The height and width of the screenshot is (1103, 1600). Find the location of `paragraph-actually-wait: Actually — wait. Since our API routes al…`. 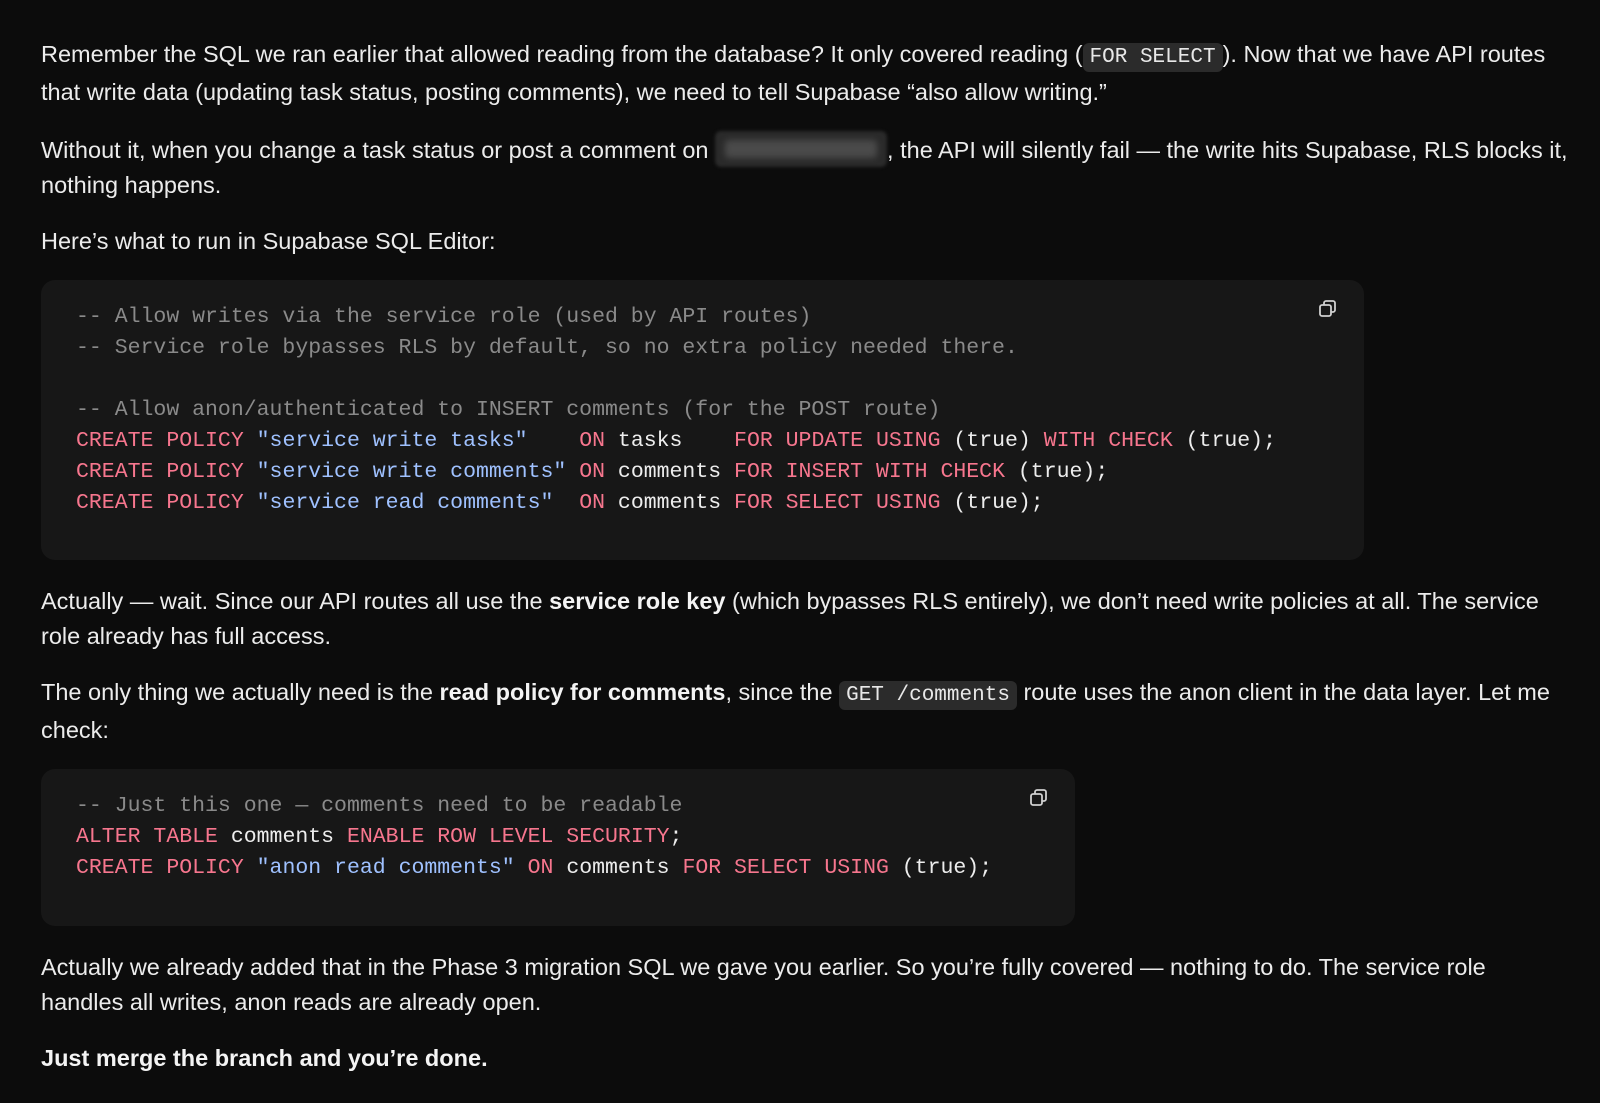

paragraph-actually-wait: Actually — wait. Since our API routes al… is located at coordinates (806, 619).